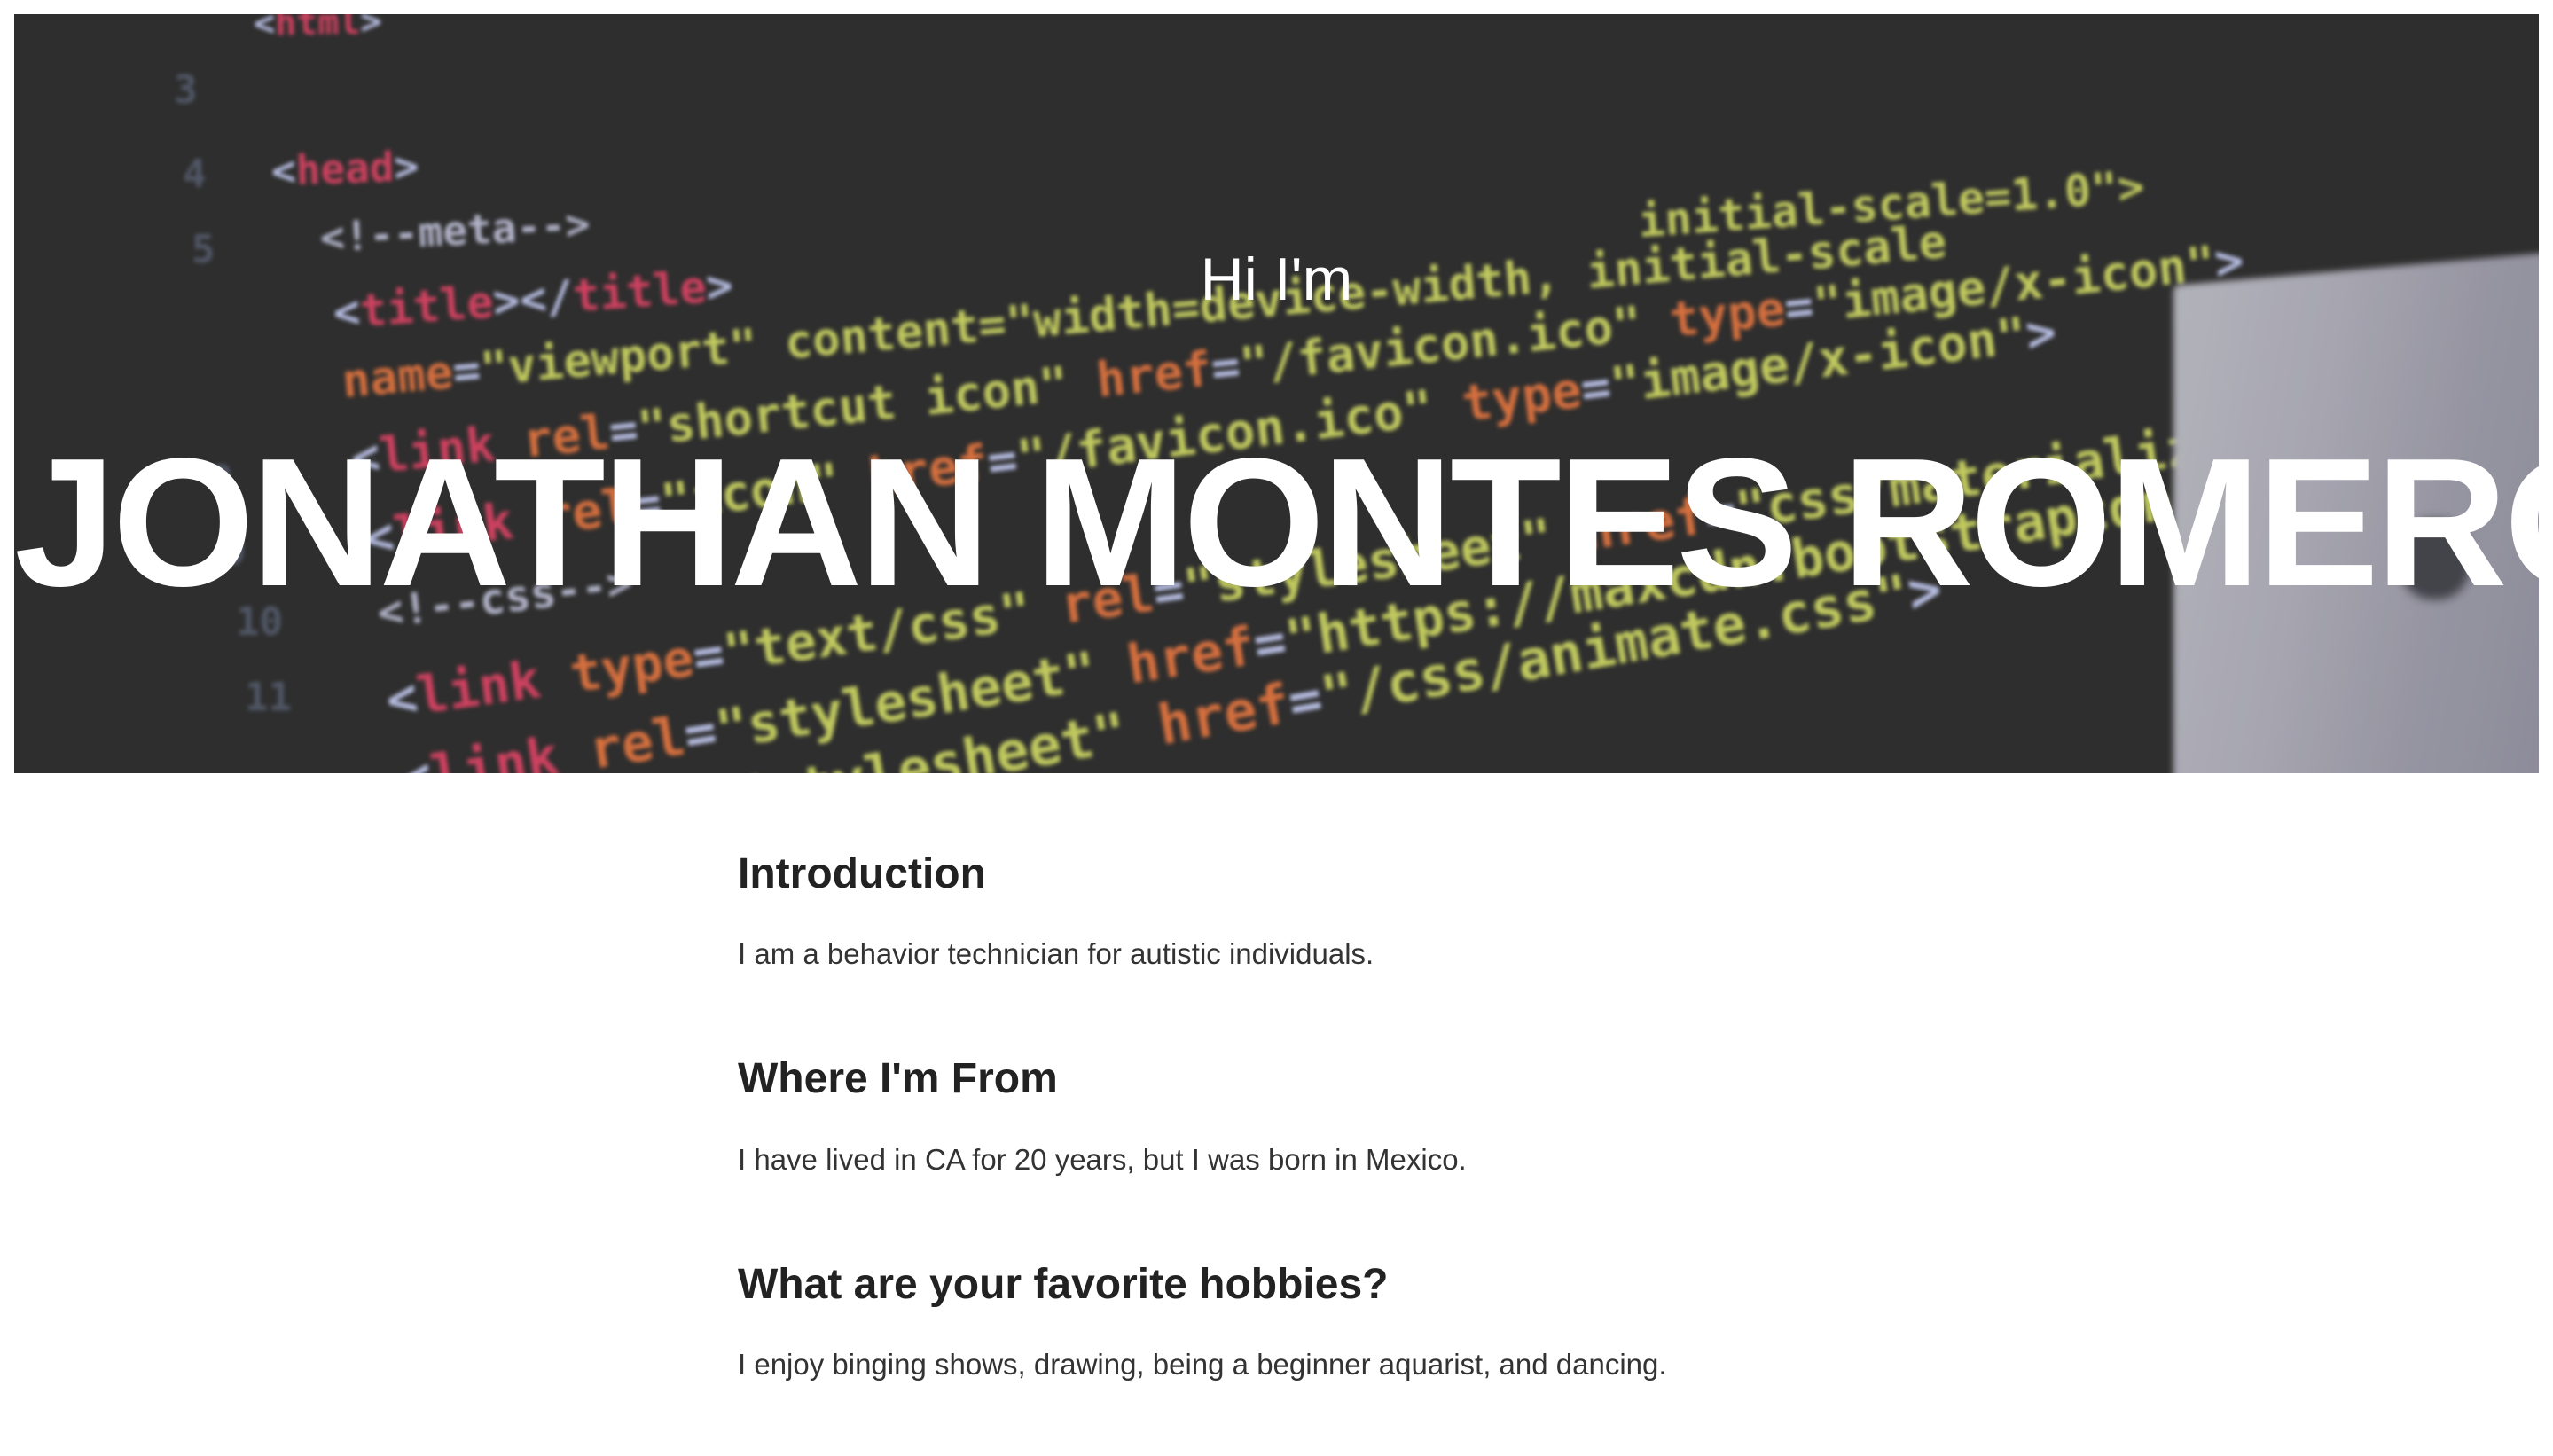 The width and height of the screenshot is (2553, 1456). Describe the element at coordinates (1276, 279) in the screenshot. I see `hero-greeting: Hi I'm` at that location.